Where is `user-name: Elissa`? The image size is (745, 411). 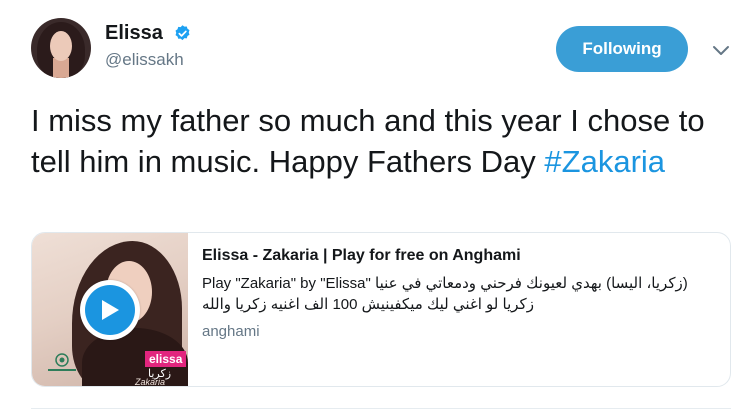 user-name: Elissa is located at coordinates (134, 33).